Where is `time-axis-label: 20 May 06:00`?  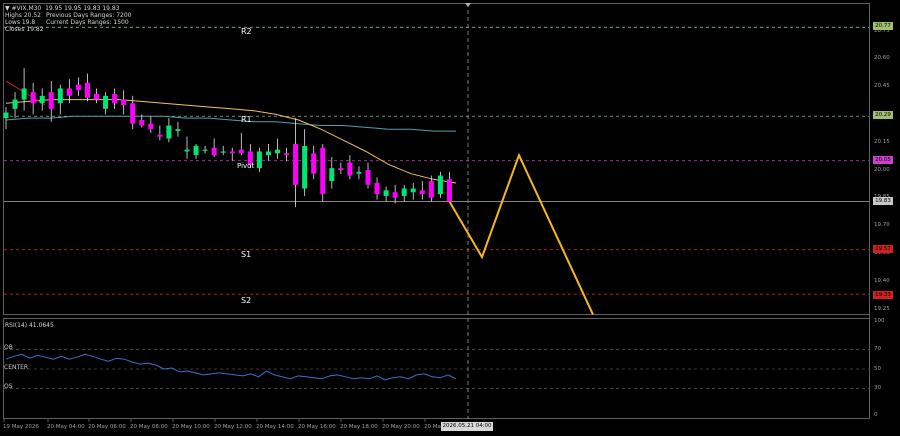 time-axis-label: 20 May 06:00 is located at coordinates (107, 427).